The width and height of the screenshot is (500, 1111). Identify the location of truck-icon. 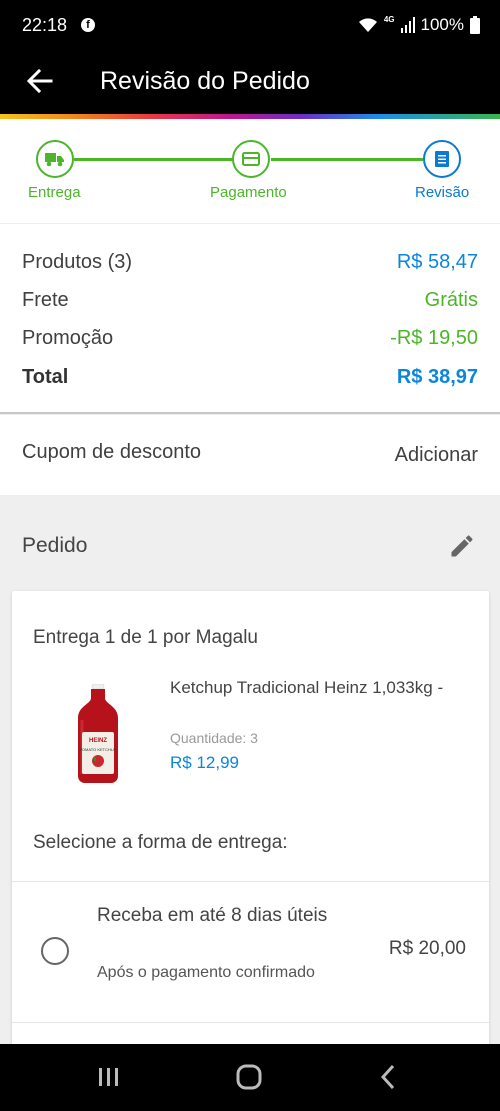
(54, 160).